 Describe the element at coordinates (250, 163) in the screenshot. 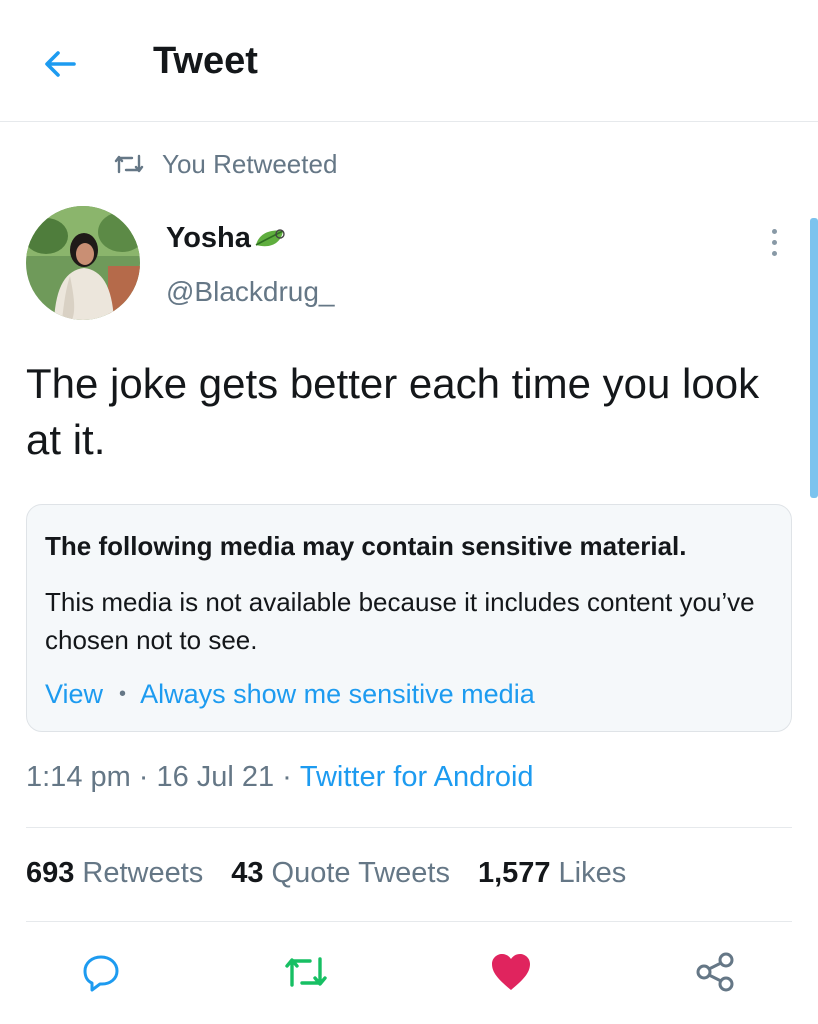

I see `social-context-label: You Retweeted` at that location.